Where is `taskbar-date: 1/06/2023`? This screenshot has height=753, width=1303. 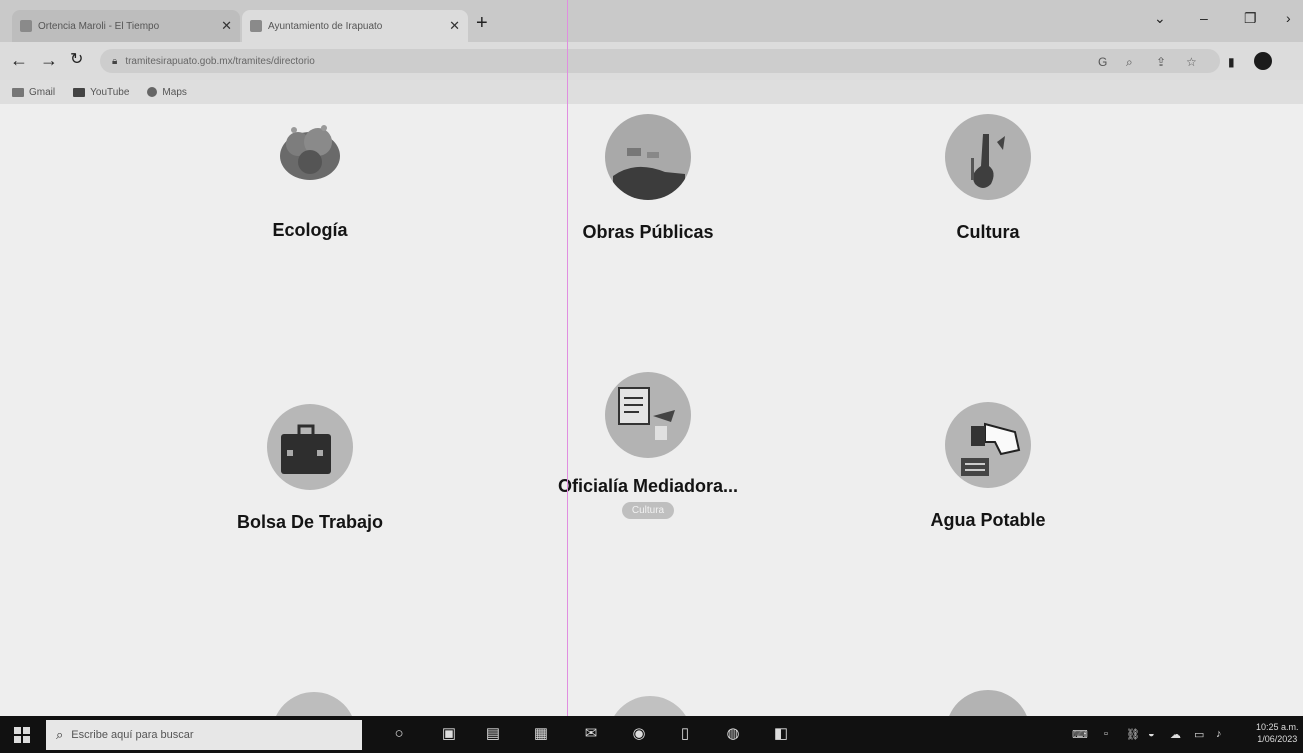
taskbar-date: 1/06/2023 is located at coordinates (1277, 739).